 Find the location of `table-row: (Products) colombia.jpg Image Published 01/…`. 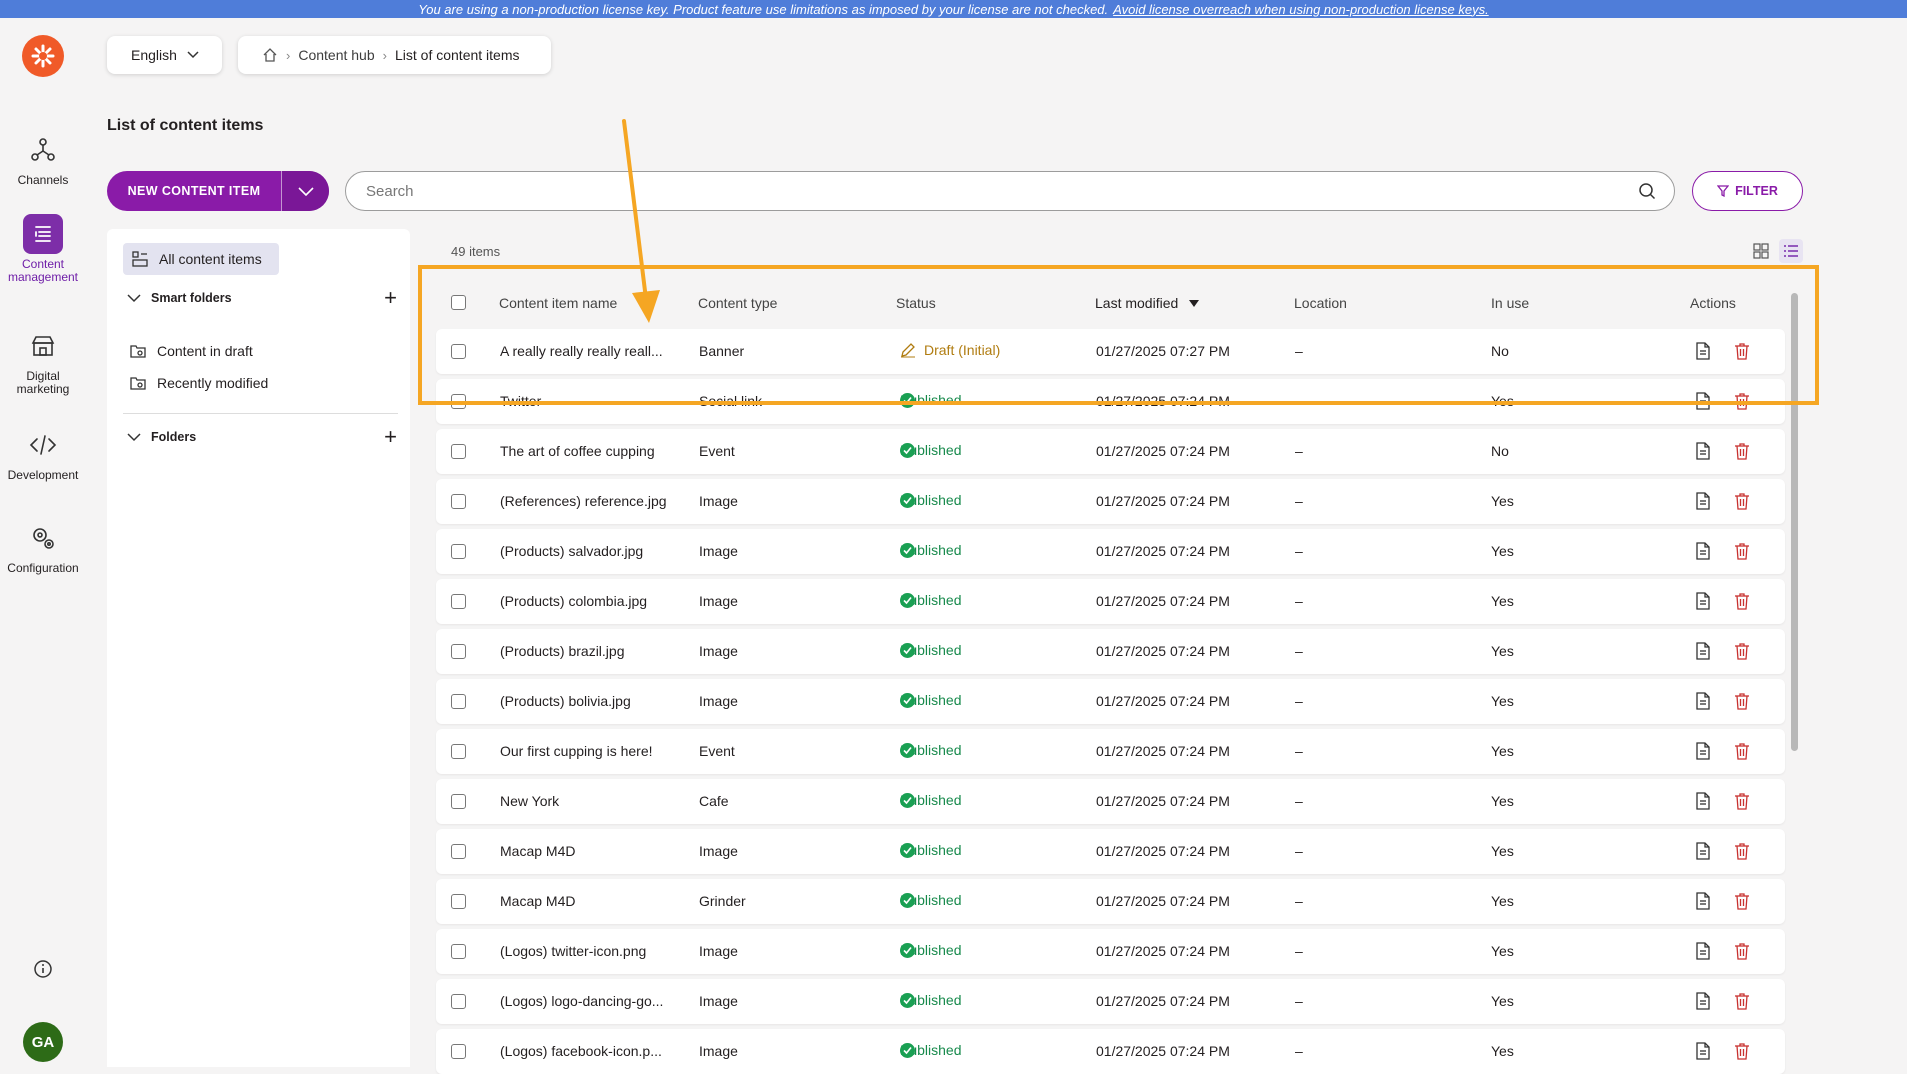

table-row: (Products) colombia.jpg Image Published 01/… is located at coordinates (1110, 601).